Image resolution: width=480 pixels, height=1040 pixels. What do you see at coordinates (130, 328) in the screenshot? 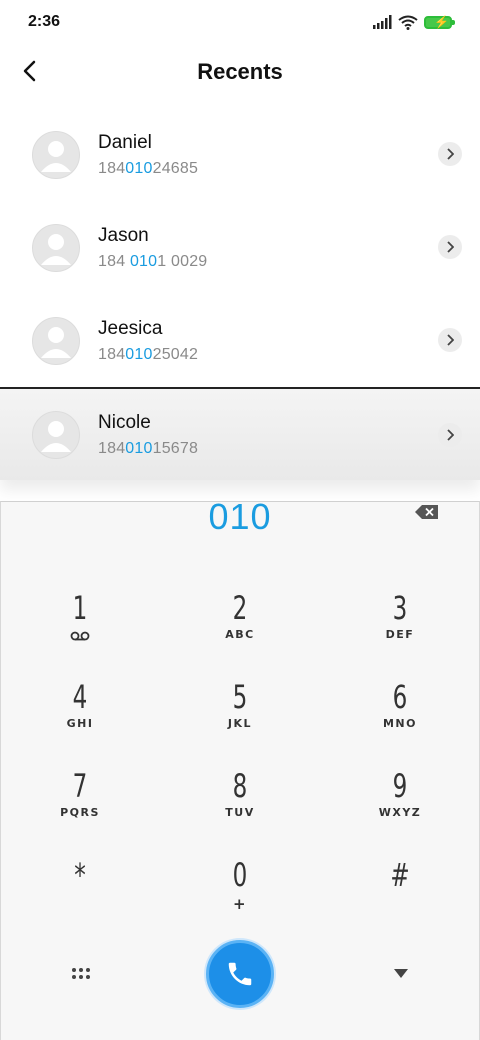
I see `contact-name: Jeesica` at bounding box center [130, 328].